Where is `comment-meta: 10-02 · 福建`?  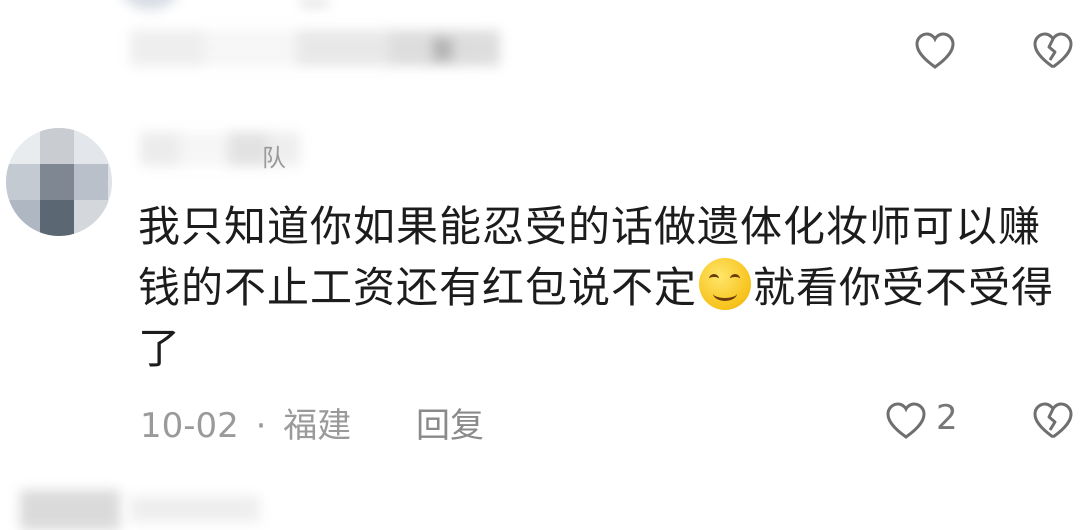
comment-meta: 10-02 · 福建 is located at coordinates (245, 422).